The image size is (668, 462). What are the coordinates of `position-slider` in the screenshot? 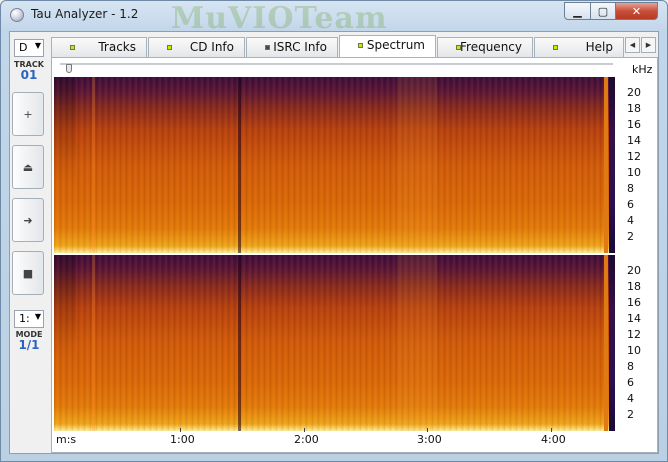 It's located at (336, 68).